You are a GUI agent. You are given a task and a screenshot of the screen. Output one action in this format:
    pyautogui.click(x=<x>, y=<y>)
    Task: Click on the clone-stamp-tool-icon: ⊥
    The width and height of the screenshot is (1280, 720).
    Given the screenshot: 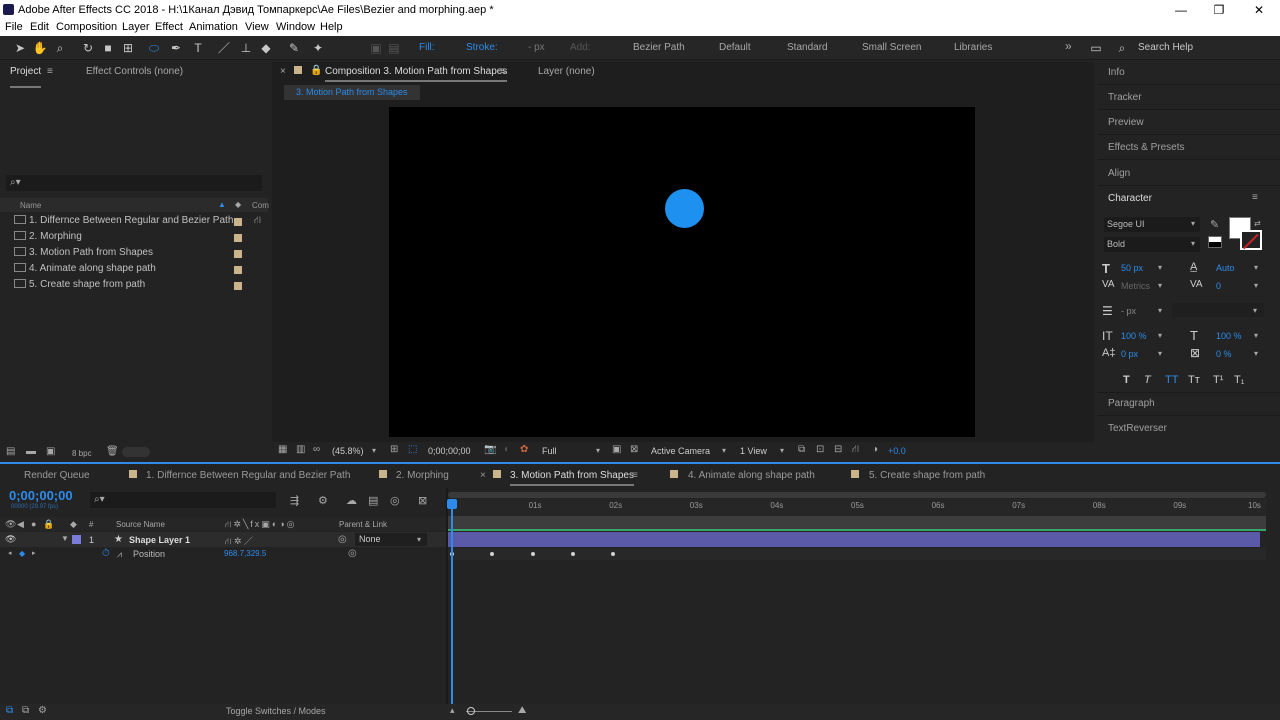 What is the action you would take?
    pyautogui.click(x=246, y=48)
    